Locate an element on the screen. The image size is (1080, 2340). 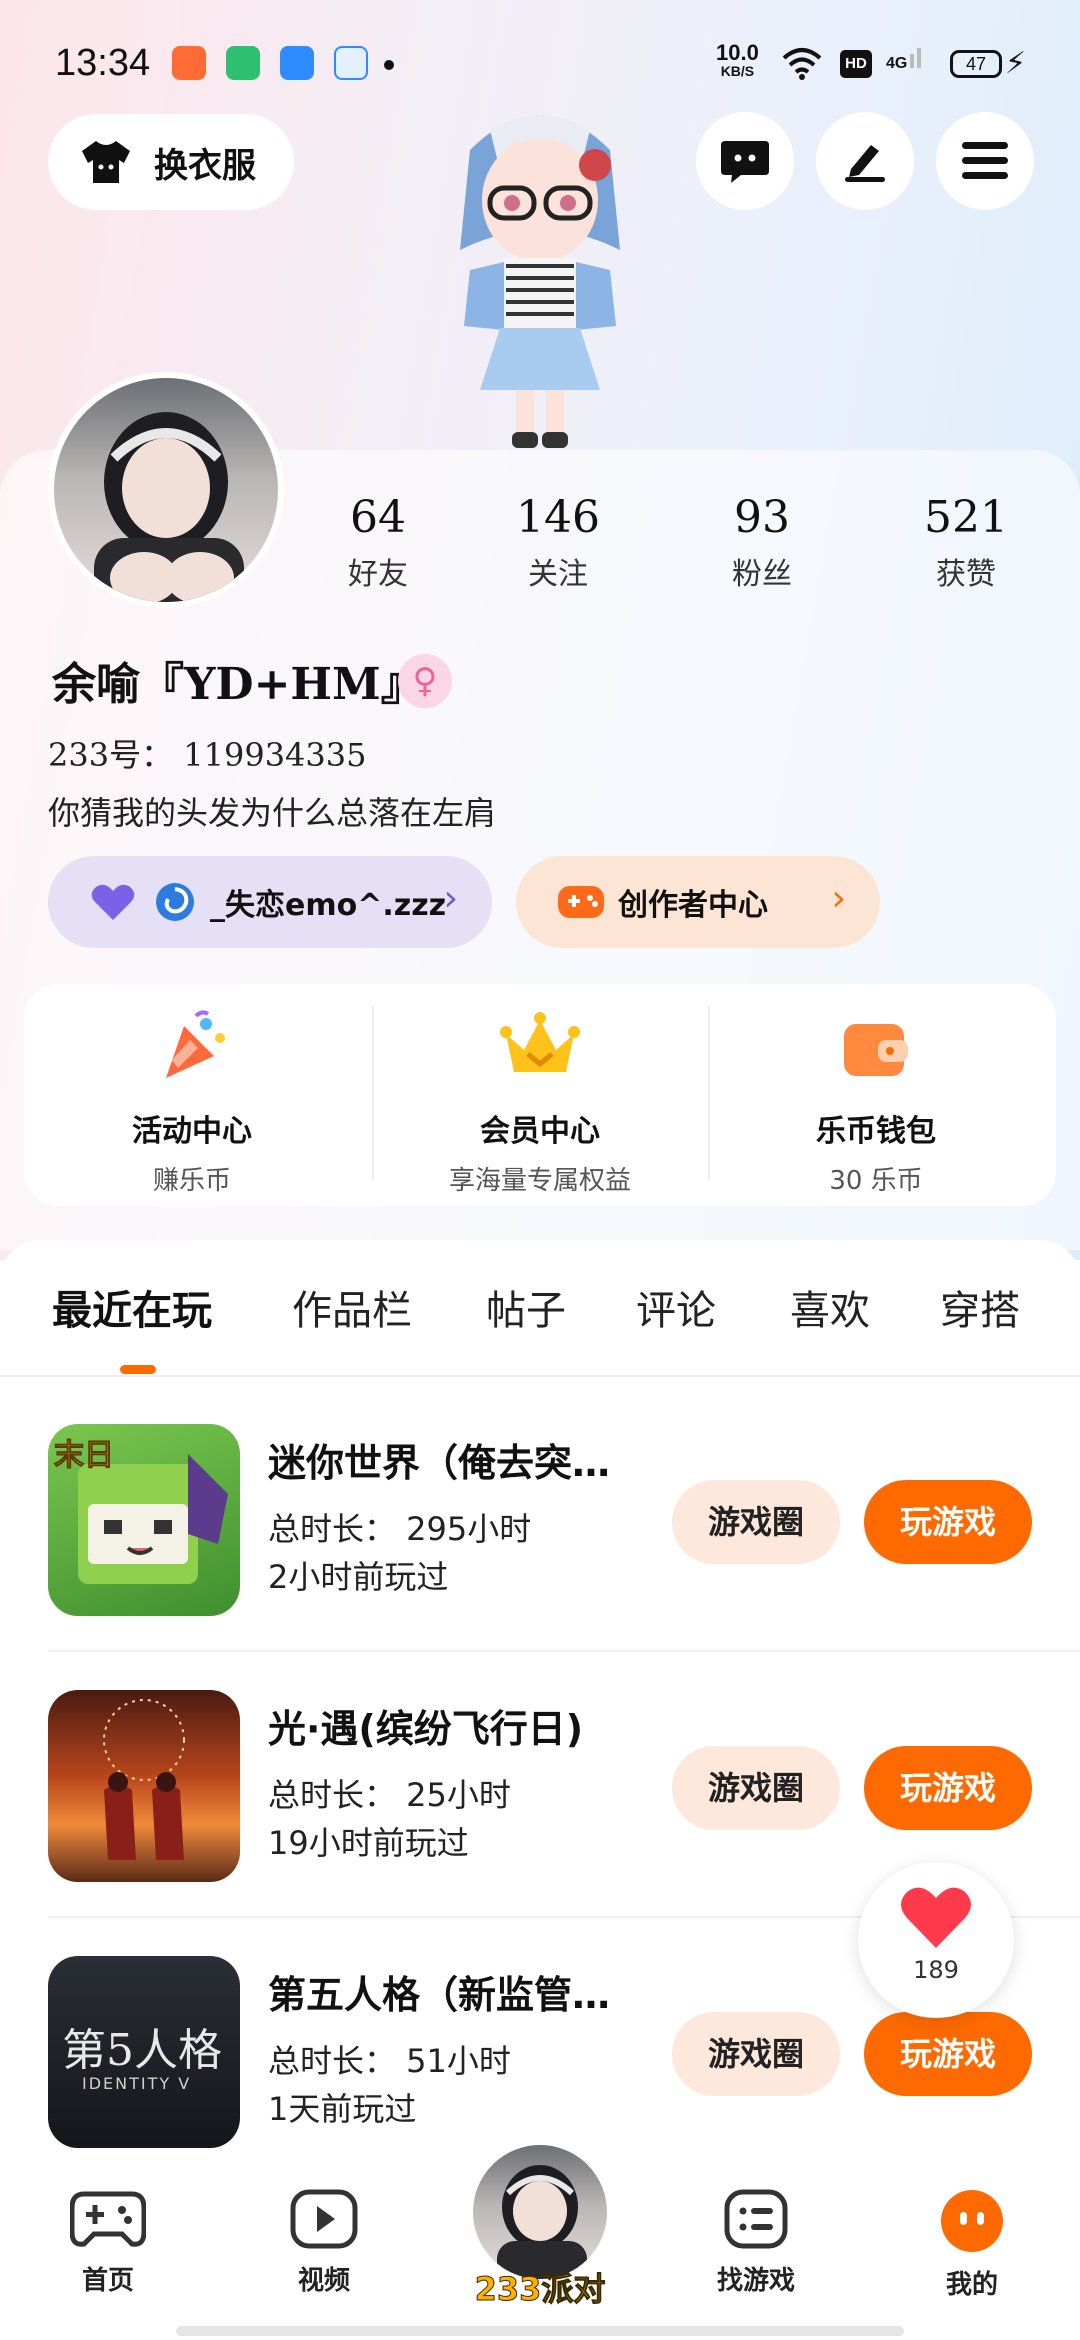
nav-mine: 我的 is located at coordinates (972, 2244).